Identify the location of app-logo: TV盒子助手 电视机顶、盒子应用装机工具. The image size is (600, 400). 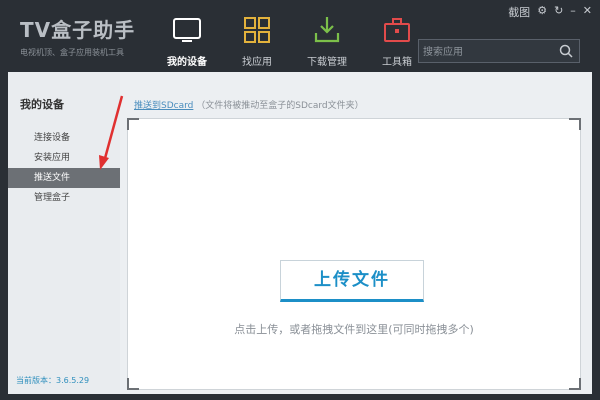
(77, 36).